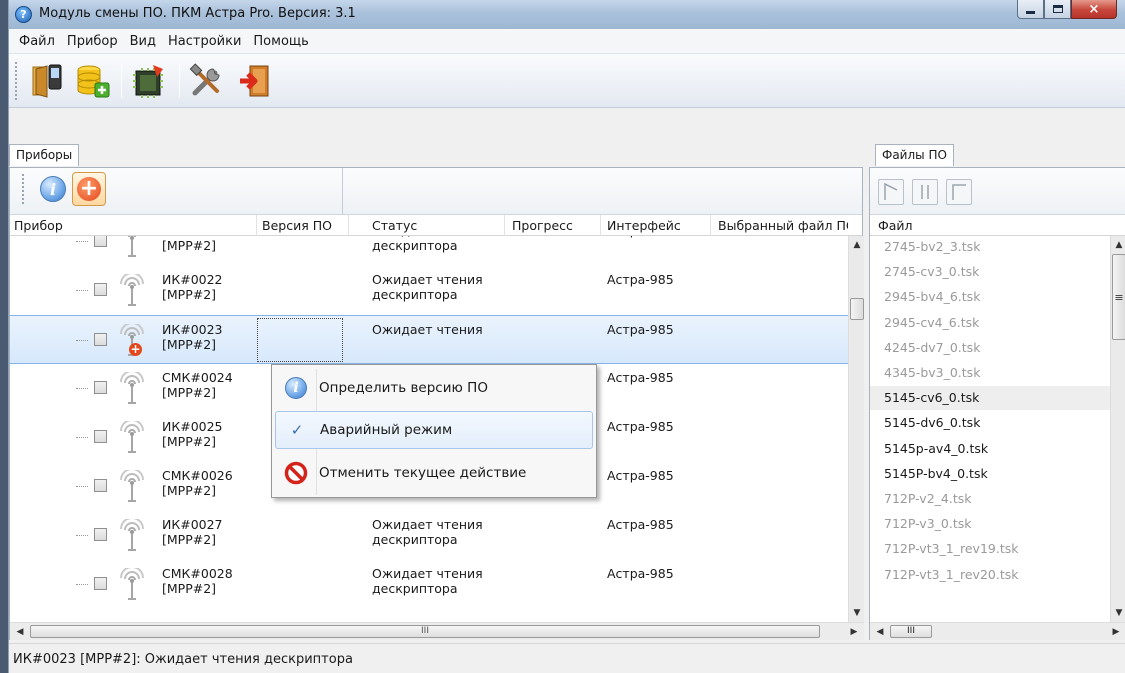  What do you see at coordinates (149, 81) in the screenshot?
I see `chip-firmware-button` at bounding box center [149, 81].